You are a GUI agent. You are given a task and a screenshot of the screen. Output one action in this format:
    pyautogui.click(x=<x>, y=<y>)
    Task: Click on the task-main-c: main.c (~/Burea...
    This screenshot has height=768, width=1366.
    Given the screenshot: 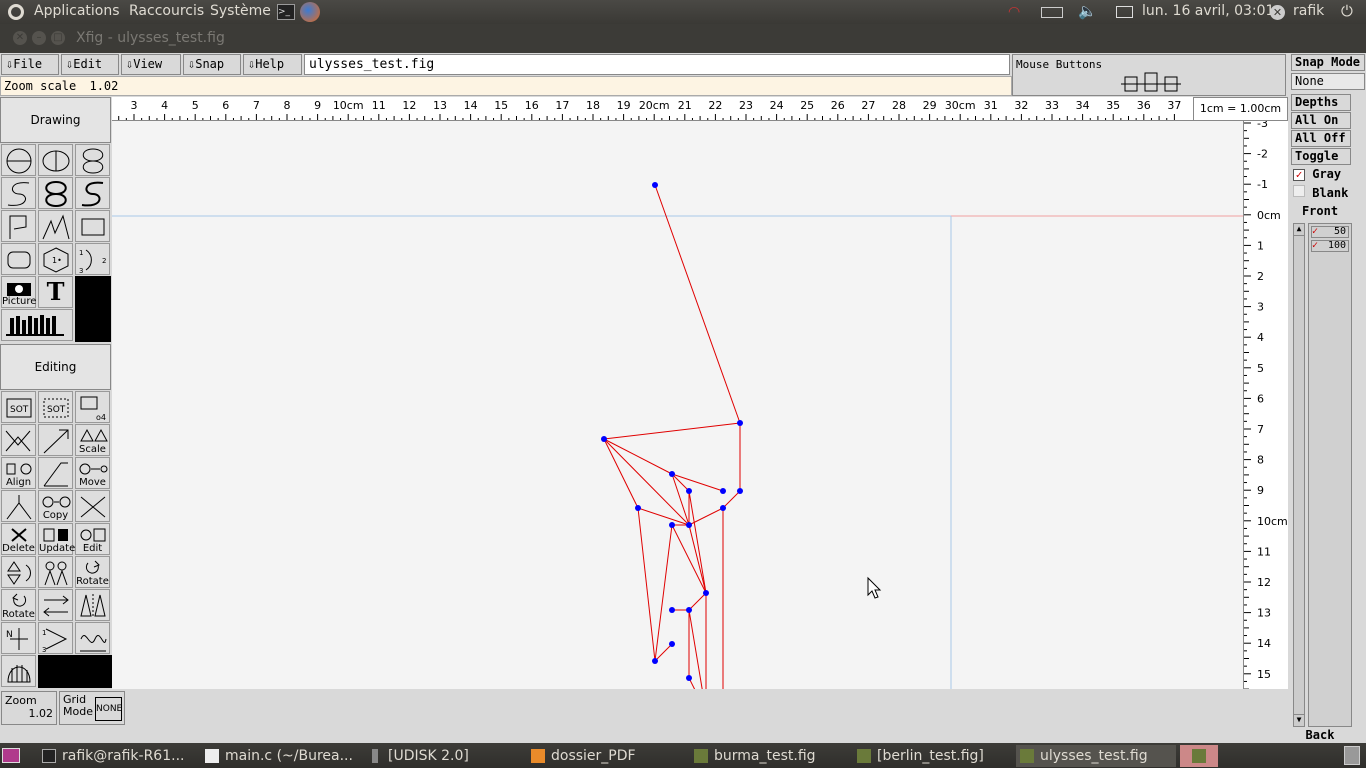 What is the action you would take?
    pyautogui.click(x=281, y=756)
    